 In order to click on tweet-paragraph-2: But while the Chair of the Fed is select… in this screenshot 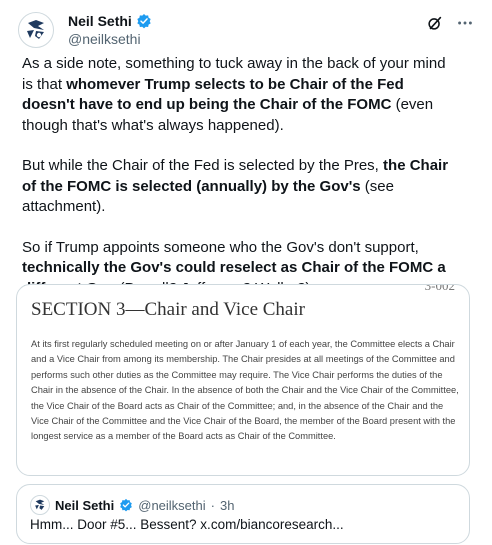, I will do `click(241, 187)`.